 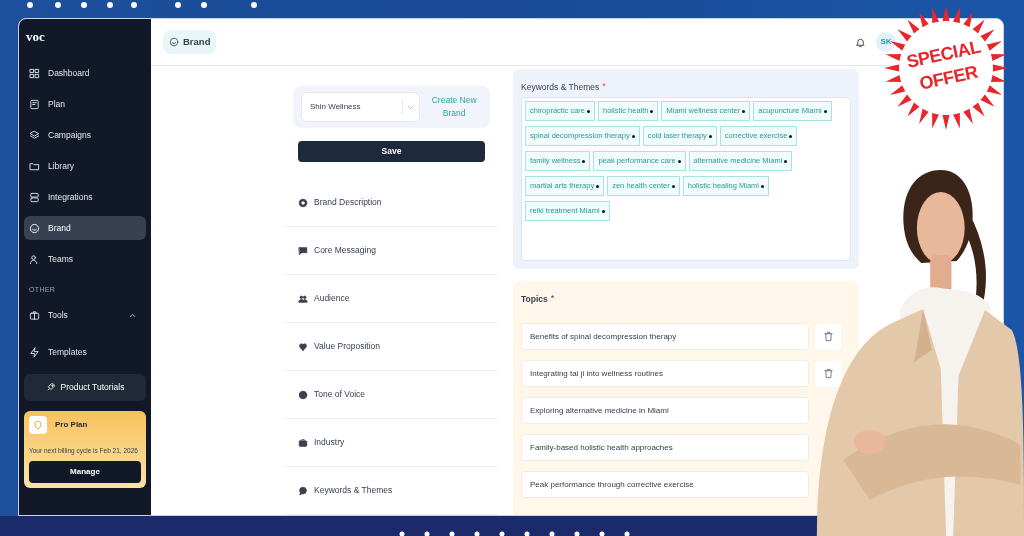 What do you see at coordinates (34, 73) in the screenshot?
I see `grid-icon` at bounding box center [34, 73].